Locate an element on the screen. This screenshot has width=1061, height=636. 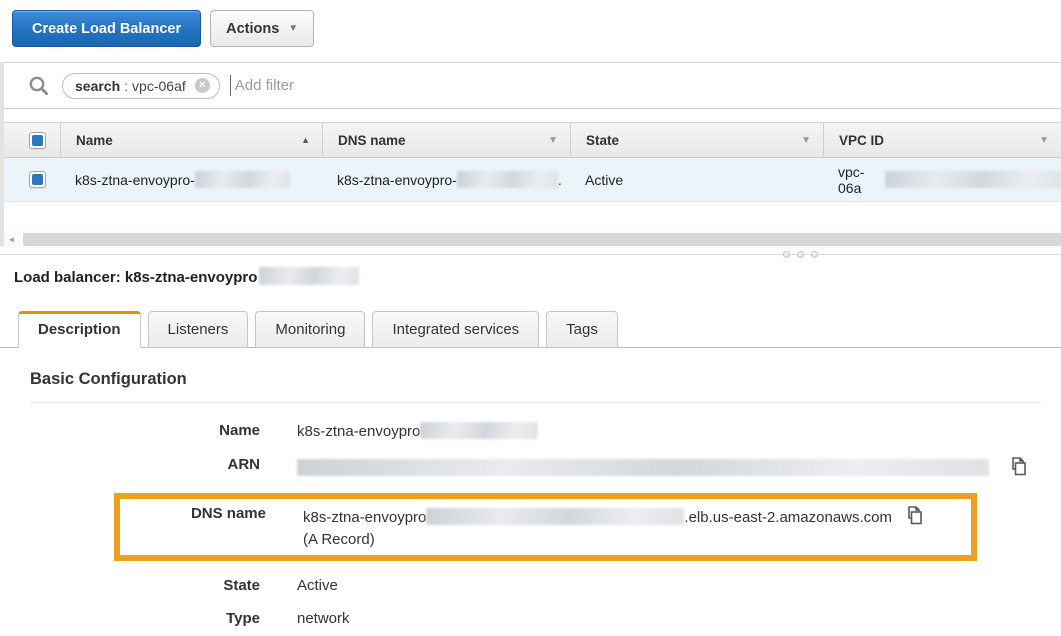
field-label: Type is located at coordinates (243, 618).